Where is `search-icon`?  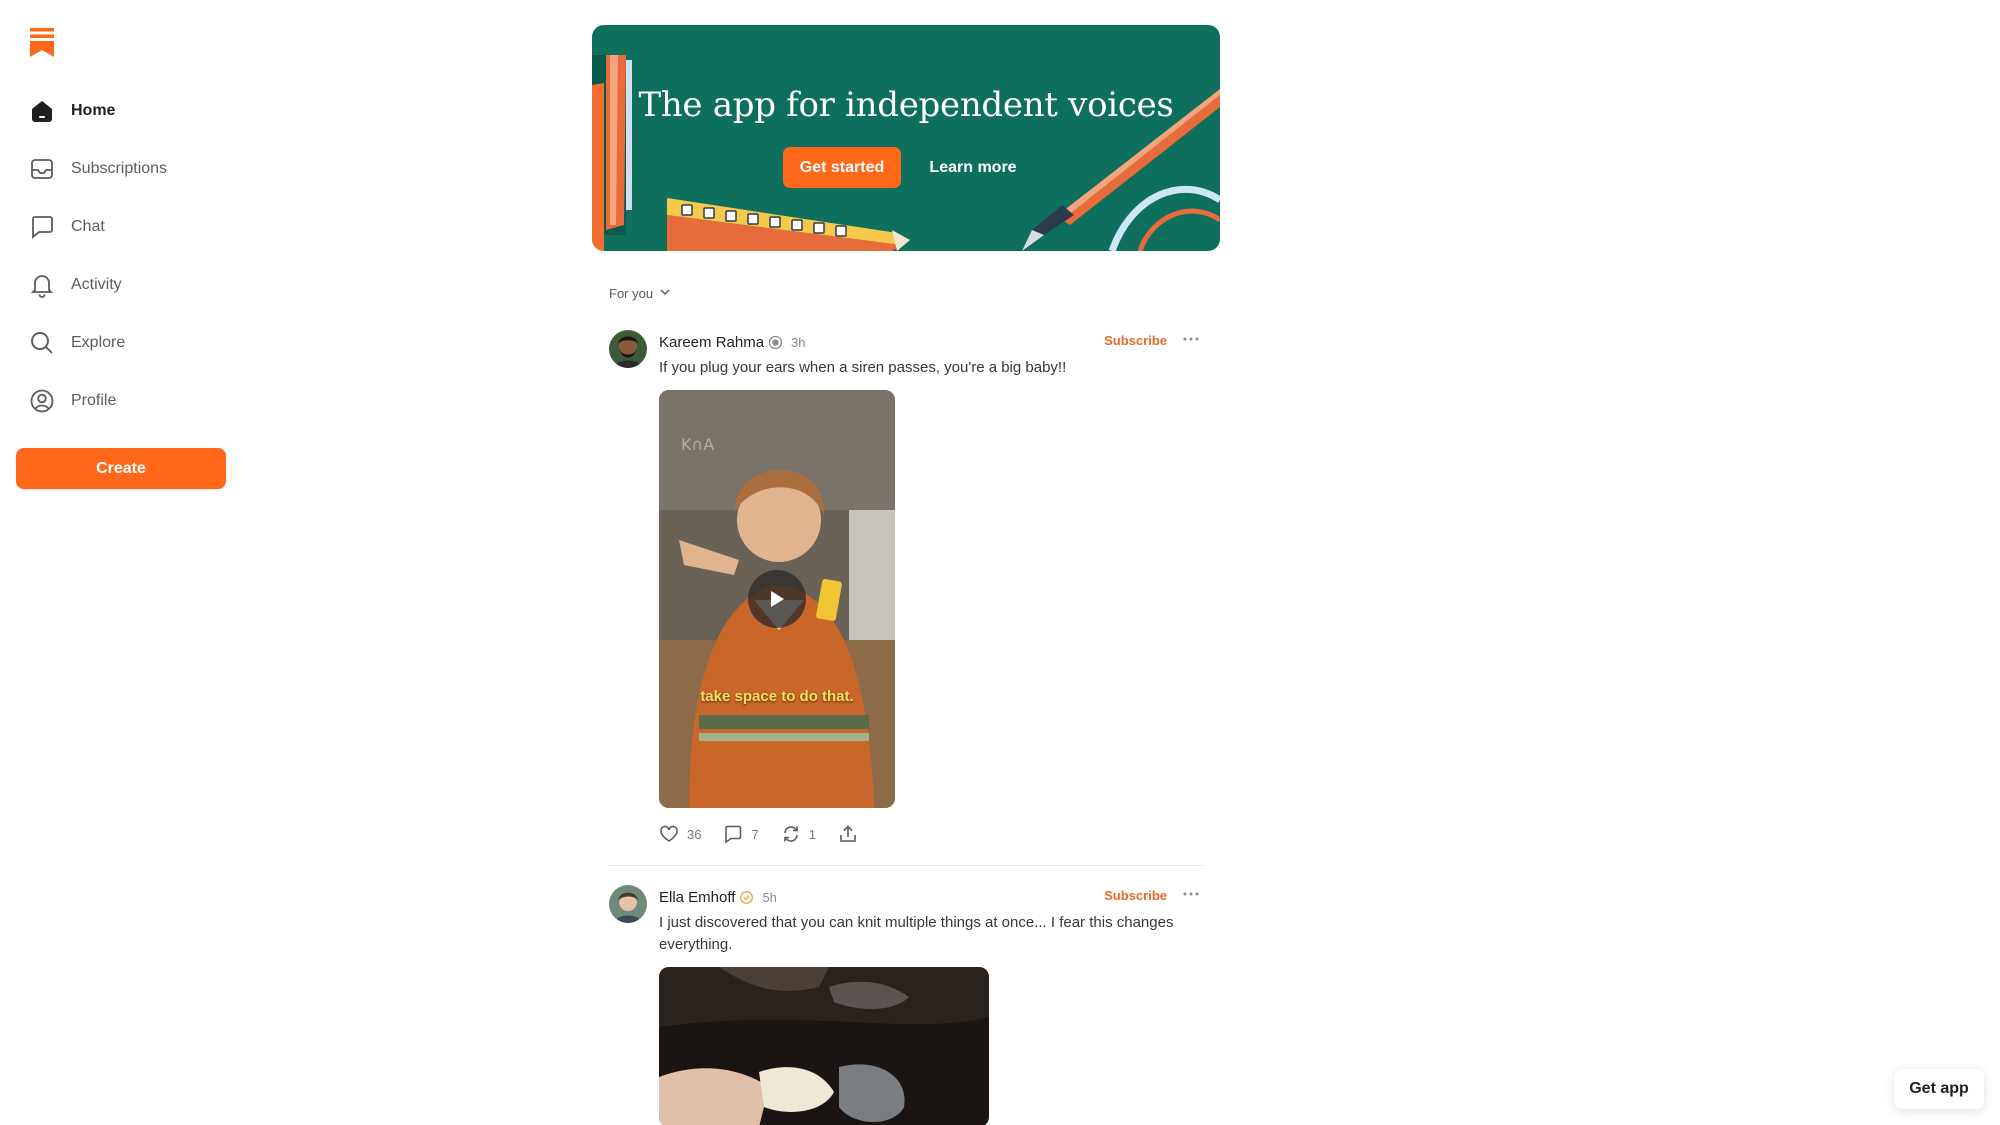 search-icon is located at coordinates (42, 343).